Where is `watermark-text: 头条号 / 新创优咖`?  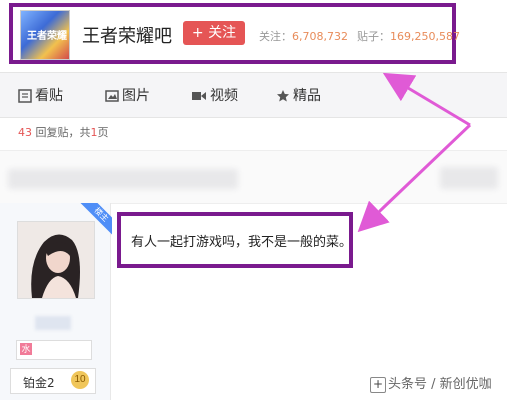
watermark-text: 头条号 / 新创优咖 is located at coordinates (440, 384).